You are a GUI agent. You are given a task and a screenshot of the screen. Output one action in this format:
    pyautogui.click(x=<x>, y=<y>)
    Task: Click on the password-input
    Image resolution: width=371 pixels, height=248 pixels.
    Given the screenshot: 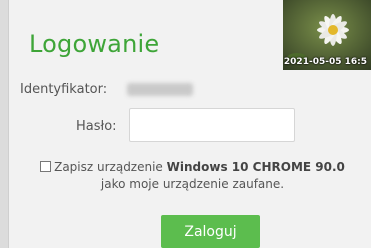 What is the action you would take?
    pyautogui.click(x=212, y=125)
    